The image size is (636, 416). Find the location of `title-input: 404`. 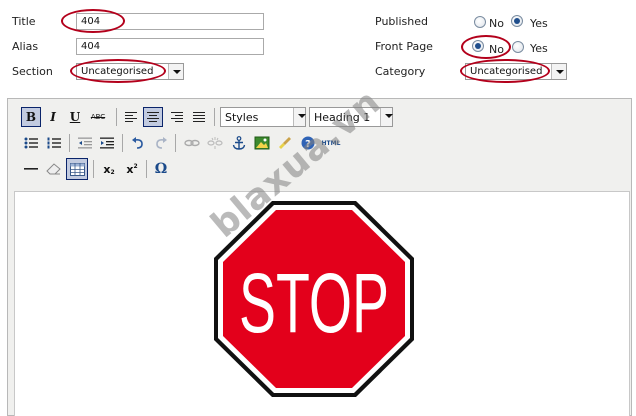

title-input: 404 is located at coordinates (170, 21).